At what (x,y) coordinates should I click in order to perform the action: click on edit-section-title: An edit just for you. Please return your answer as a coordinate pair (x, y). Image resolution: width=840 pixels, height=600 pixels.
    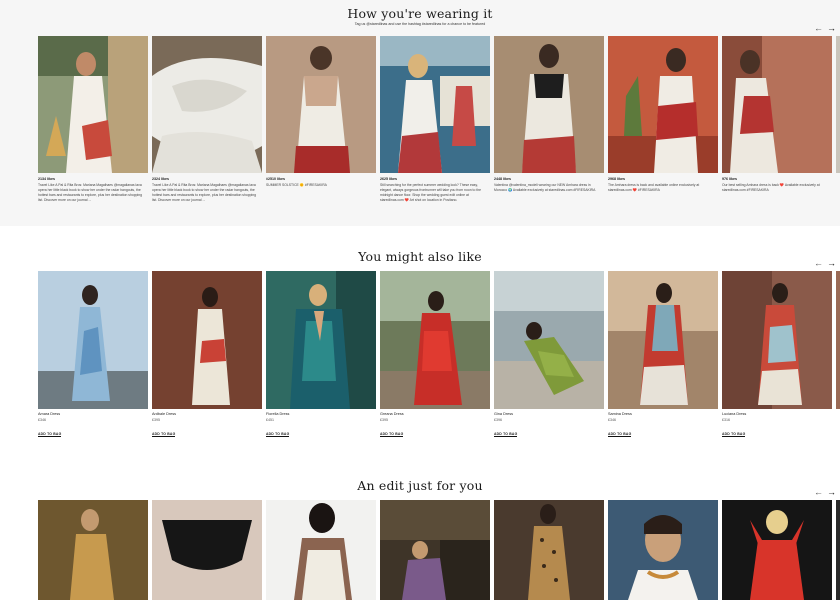
    Looking at the image, I should click on (420, 485).